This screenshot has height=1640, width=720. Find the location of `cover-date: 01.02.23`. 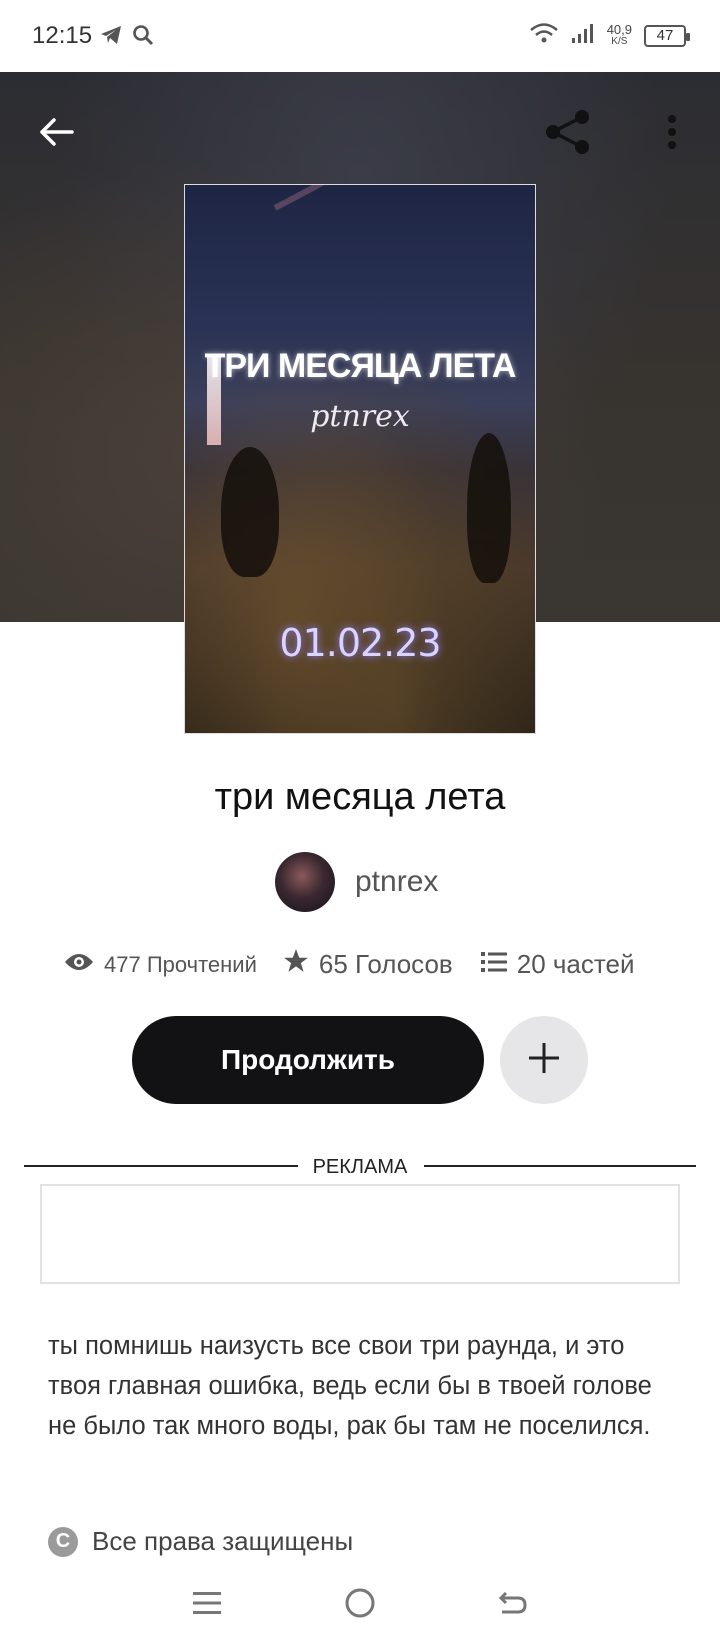

cover-date: 01.02.23 is located at coordinates (360, 643).